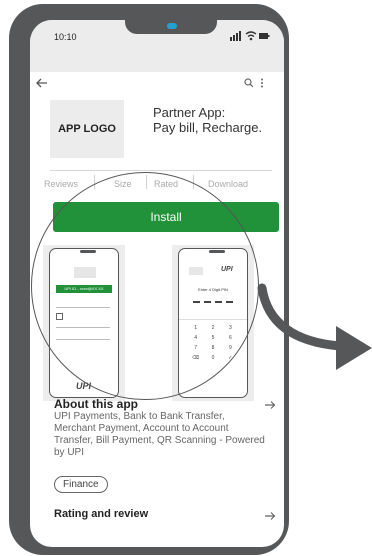  What do you see at coordinates (161, 170) in the screenshot?
I see `divider-top` at bounding box center [161, 170].